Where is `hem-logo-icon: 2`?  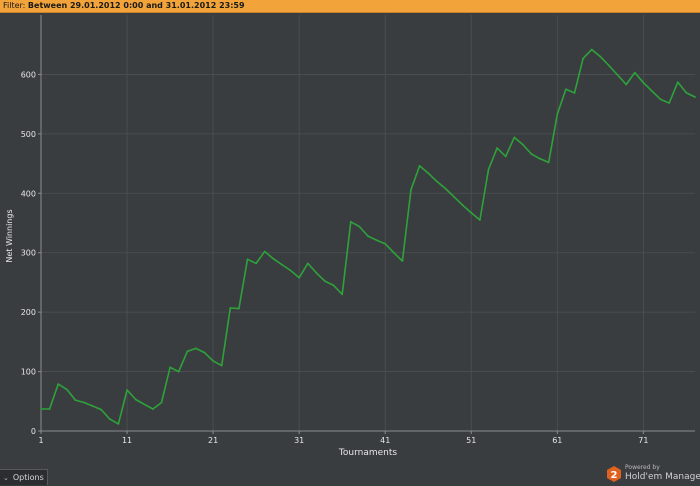
hem-logo-icon: 2 is located at coordinates (614, 474).